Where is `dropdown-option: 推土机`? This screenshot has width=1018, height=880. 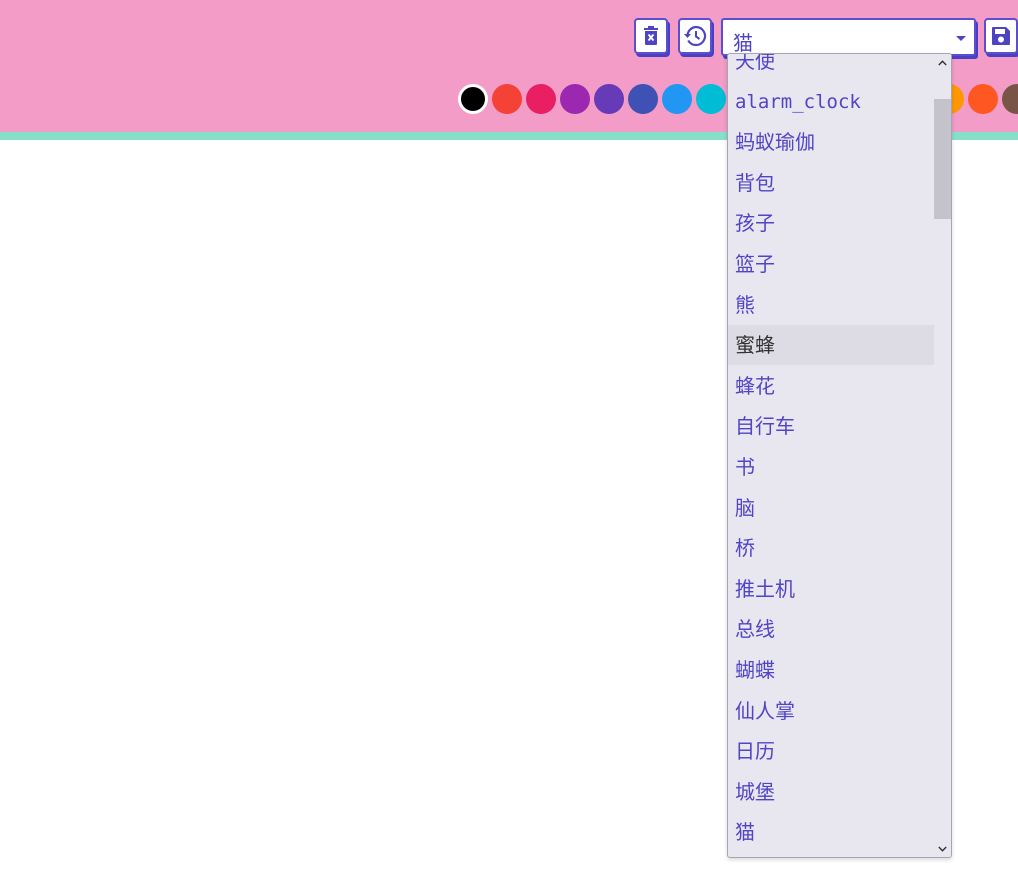
dropdown-option: 推土机 is located at coordinates (831, 589).